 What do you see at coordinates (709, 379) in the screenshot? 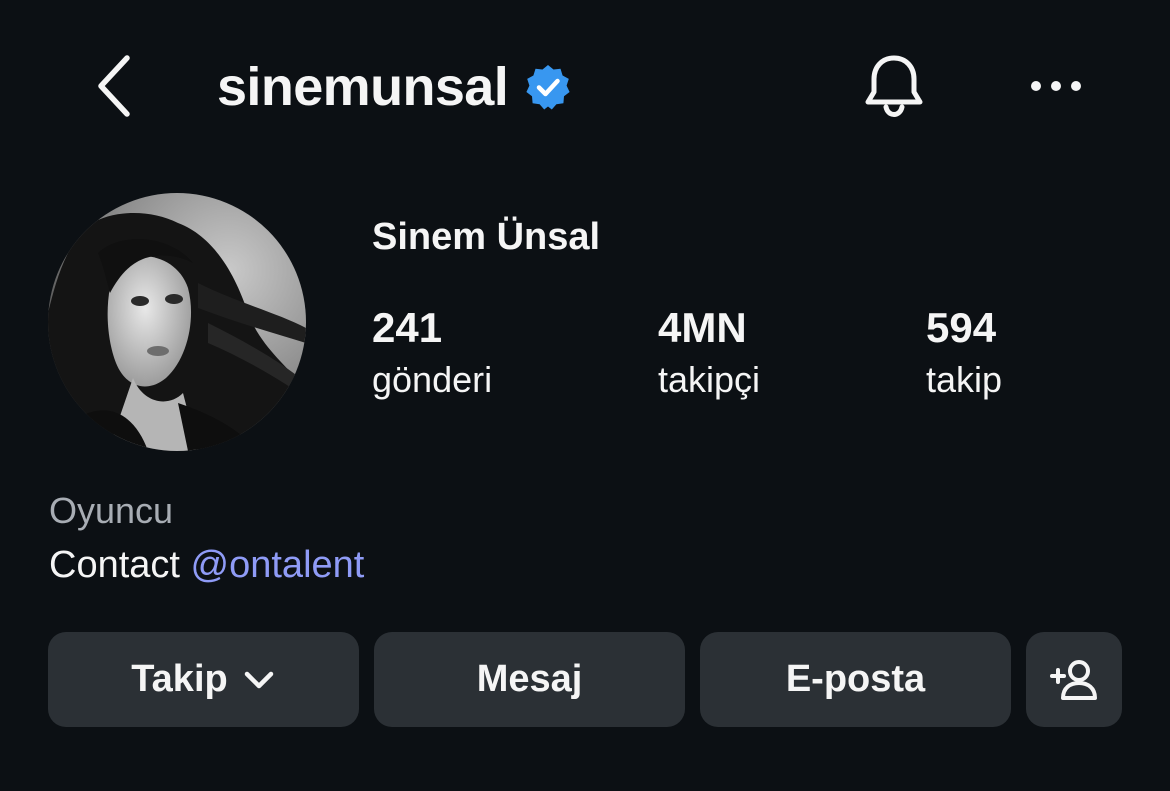
I see `followers-label: takipçi` at bounding box center [709, 379].